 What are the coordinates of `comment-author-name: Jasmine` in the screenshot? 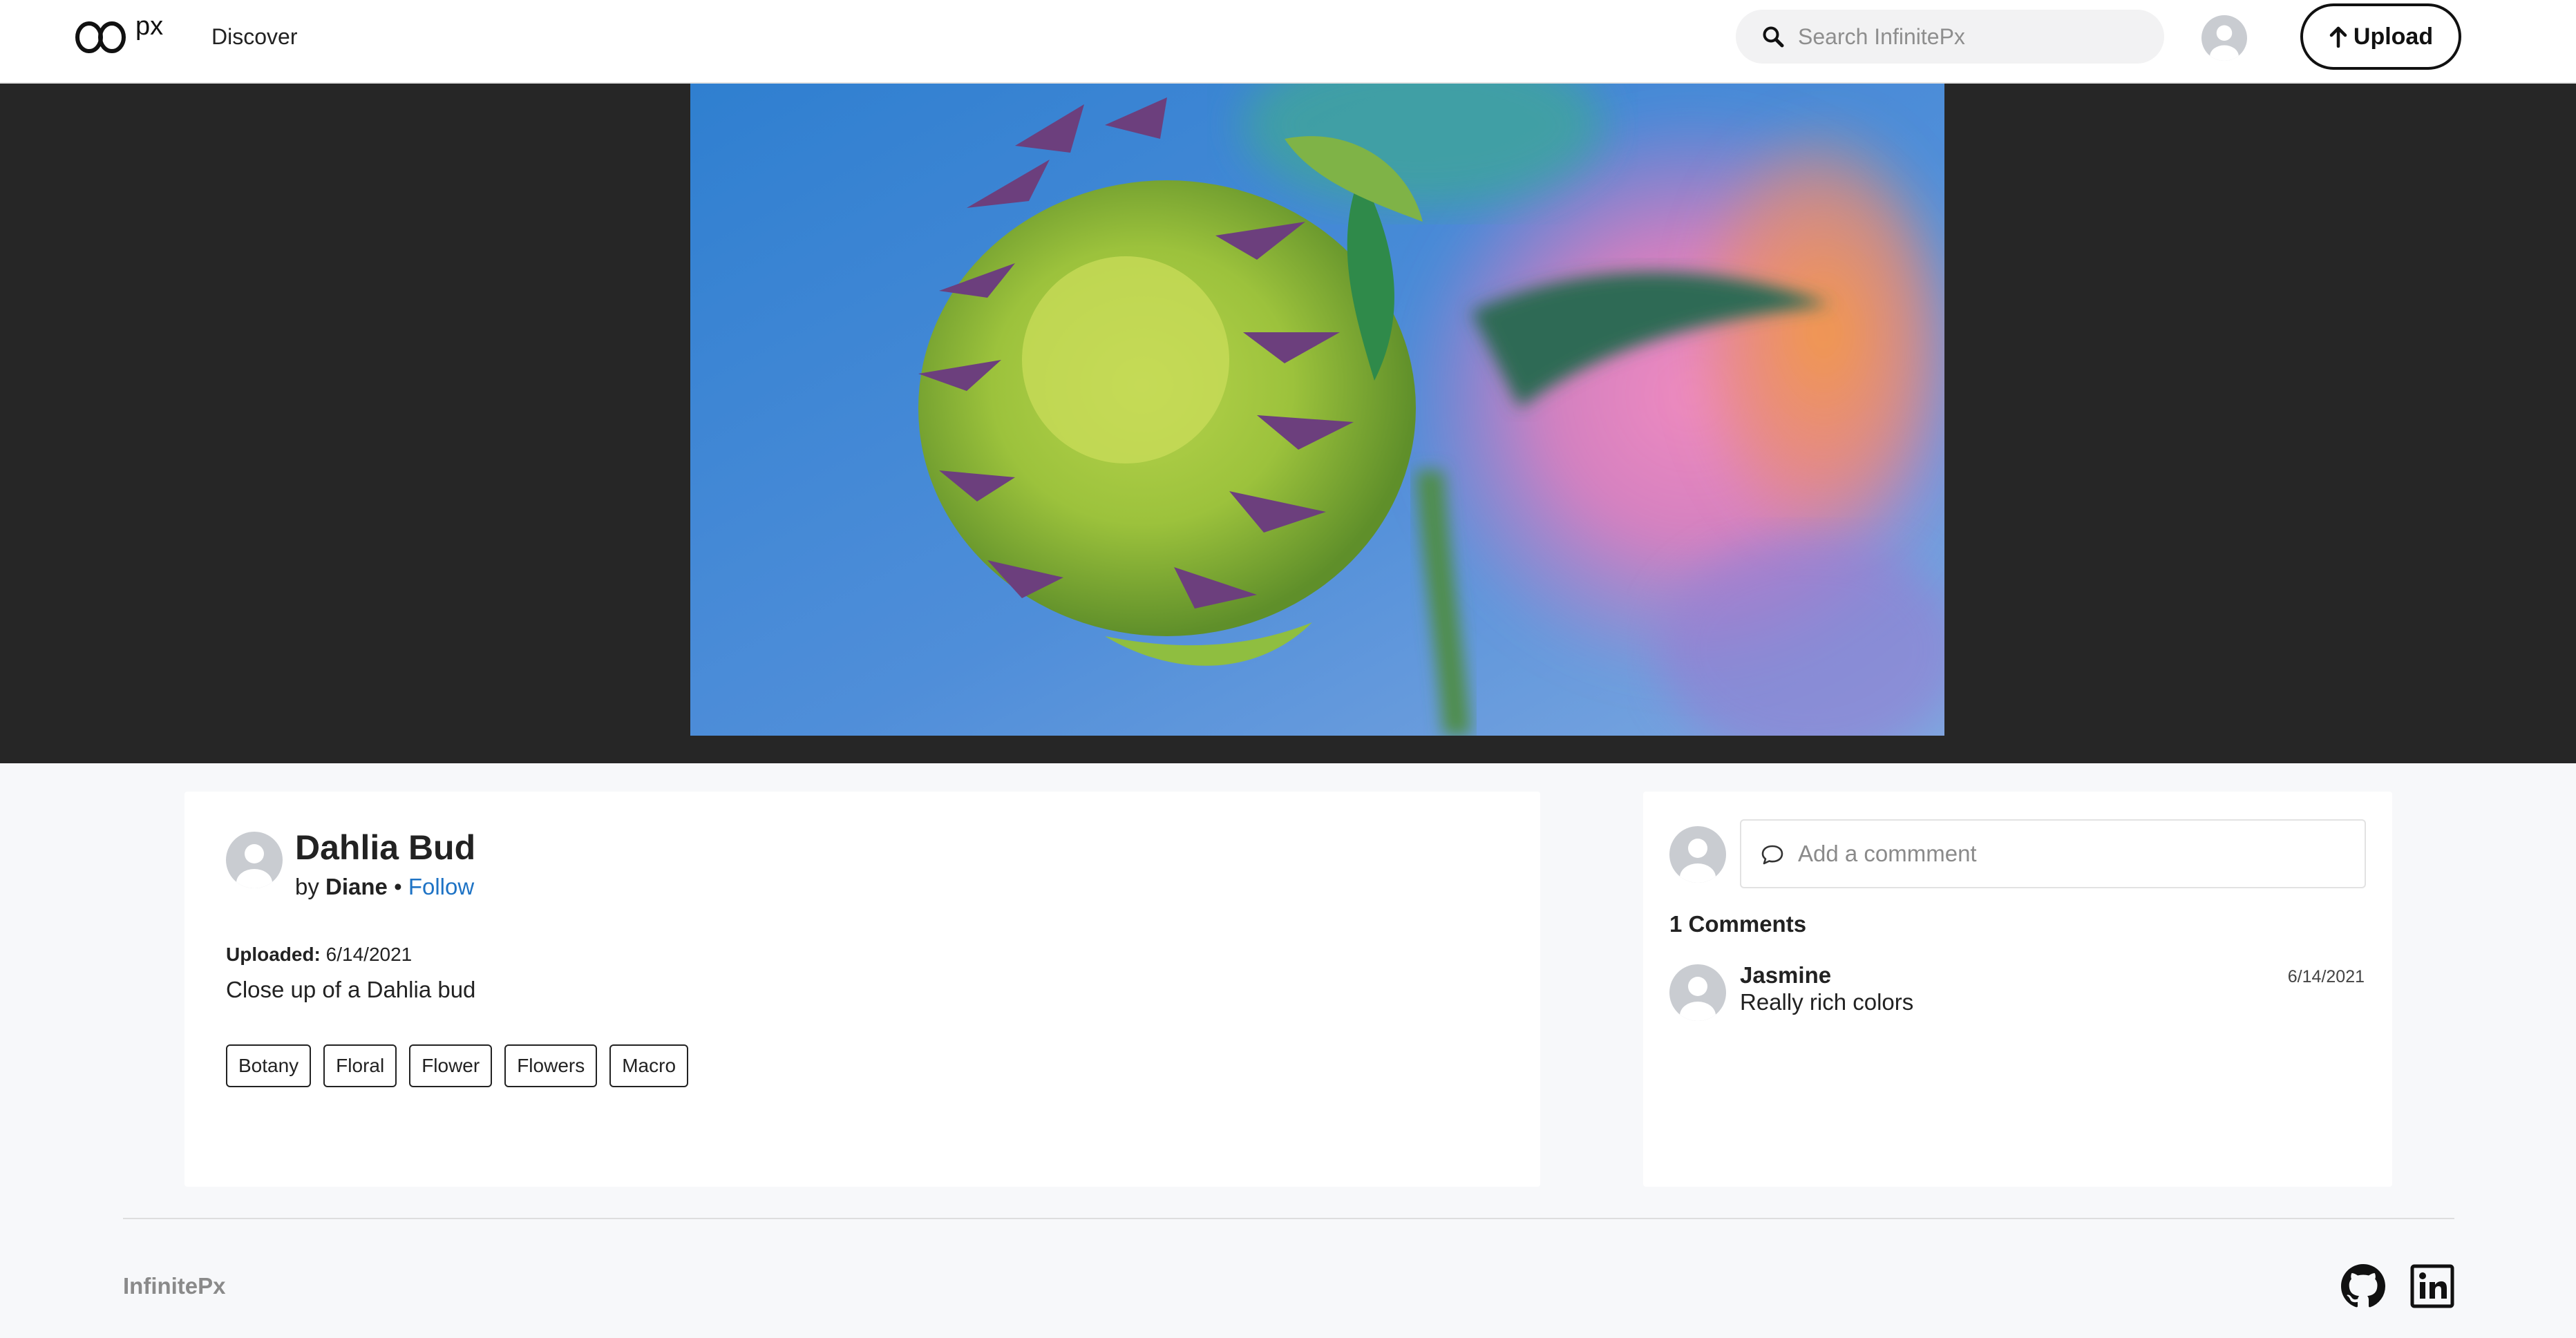 It's located at (1785, 975).